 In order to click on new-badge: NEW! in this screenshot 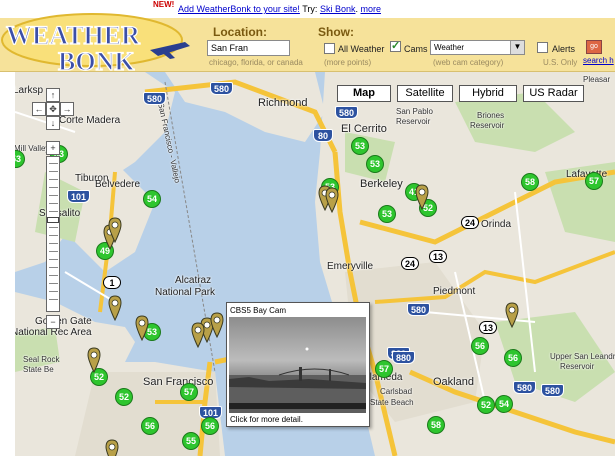, I will do `click(164, 4)`.